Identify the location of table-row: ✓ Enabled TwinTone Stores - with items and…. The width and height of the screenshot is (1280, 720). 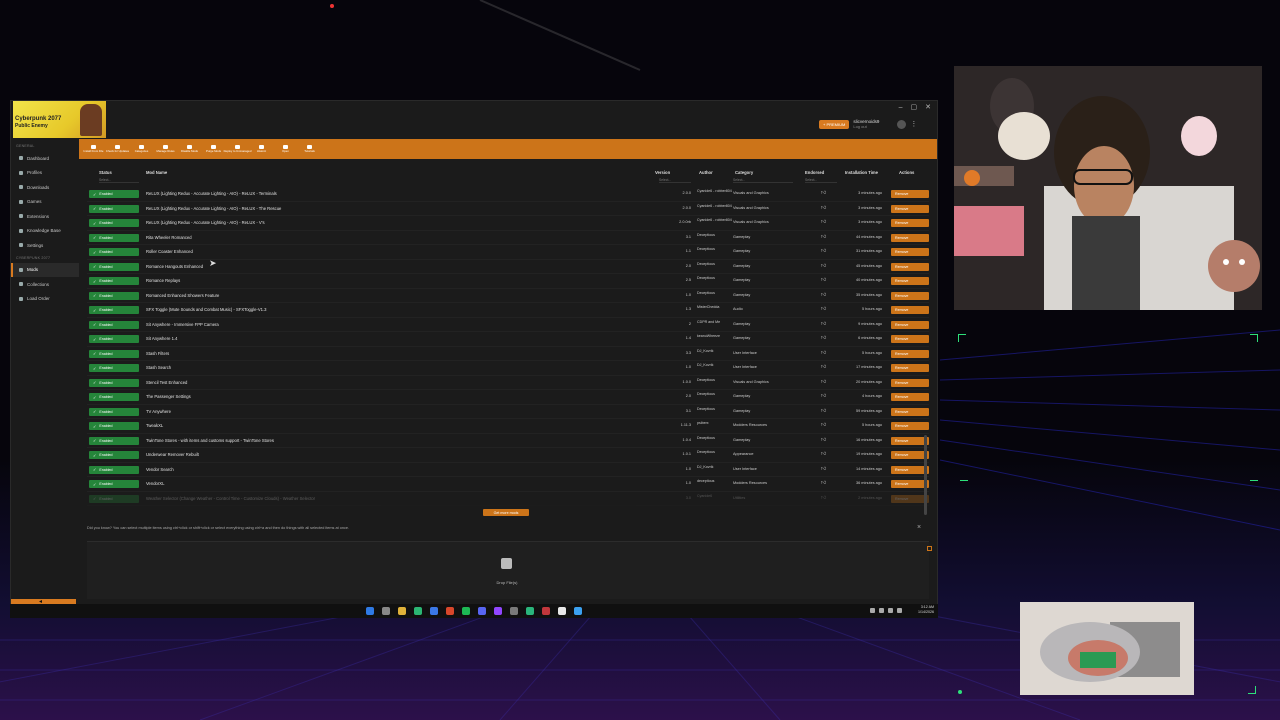
(508, 441).